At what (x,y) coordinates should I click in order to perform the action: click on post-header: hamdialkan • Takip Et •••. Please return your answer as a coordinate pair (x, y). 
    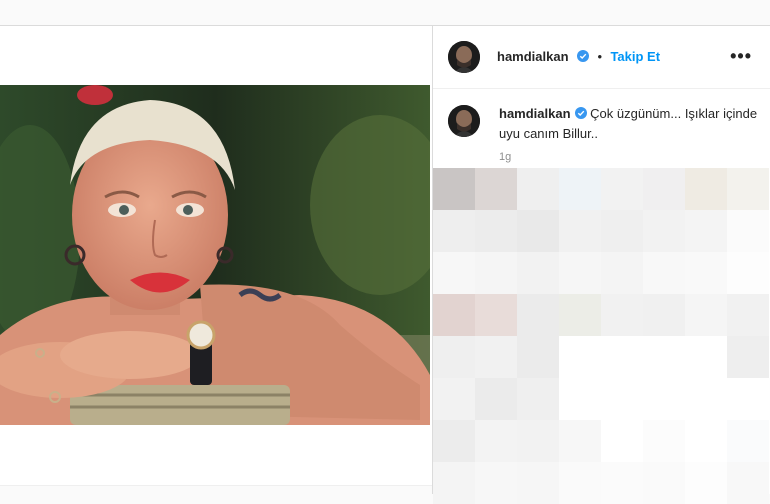
    Looking at the image, I should click on (601, 57).